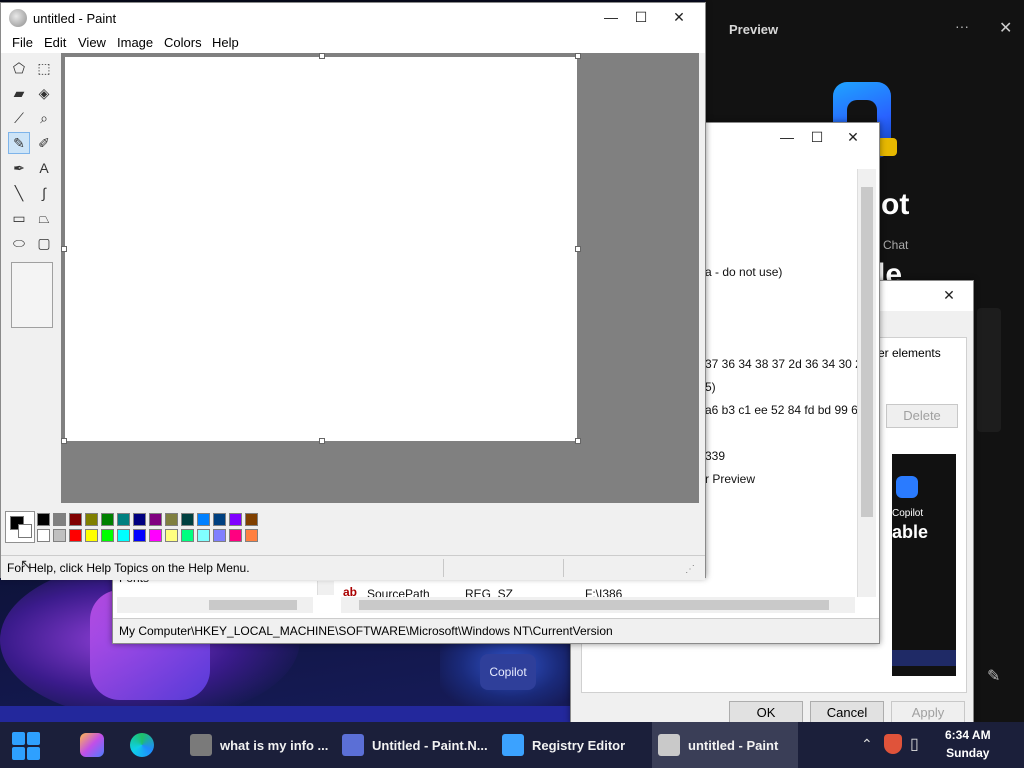 The width and height of the screenshot is (1024, 768). What do you see at coordinates (44, 68) in the screenshot?
I see `rect-select-icon: ⬚` at bounding box center [44, 68].